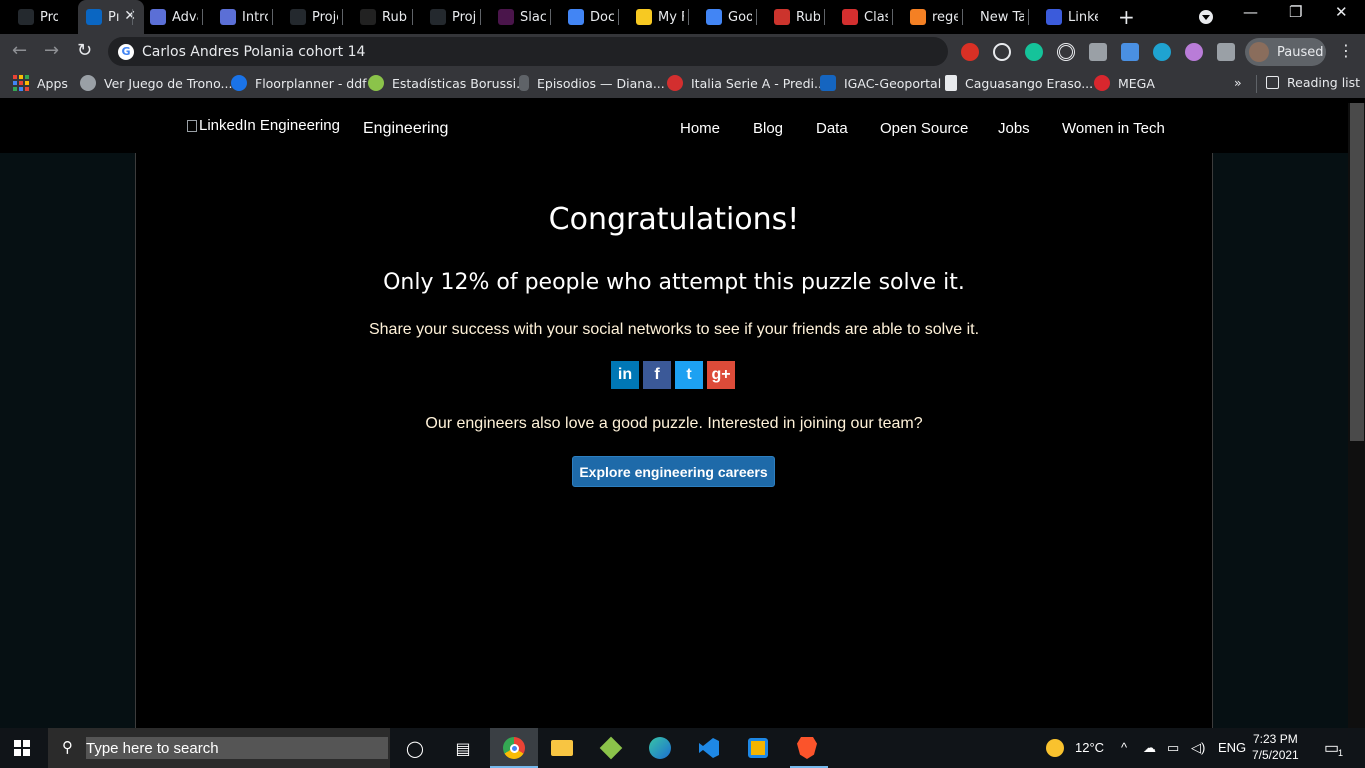  I want to click on language-indicator: ENG, so click(1232, 747).